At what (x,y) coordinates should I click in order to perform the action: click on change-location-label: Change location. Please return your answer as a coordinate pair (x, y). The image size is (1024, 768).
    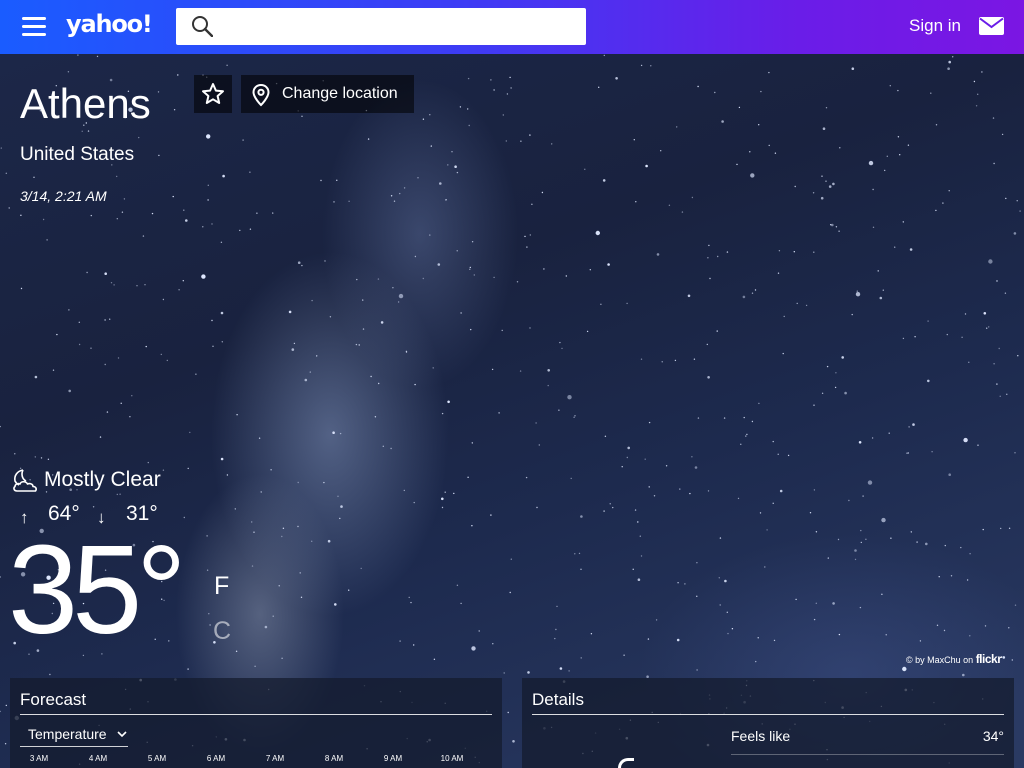
    Looking at the image, I should click on (340, 93).